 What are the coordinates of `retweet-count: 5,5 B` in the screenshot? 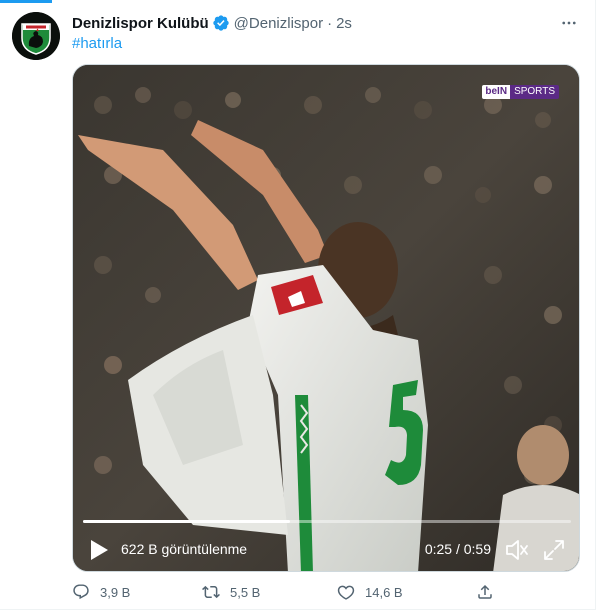 It's located at (245, 592).